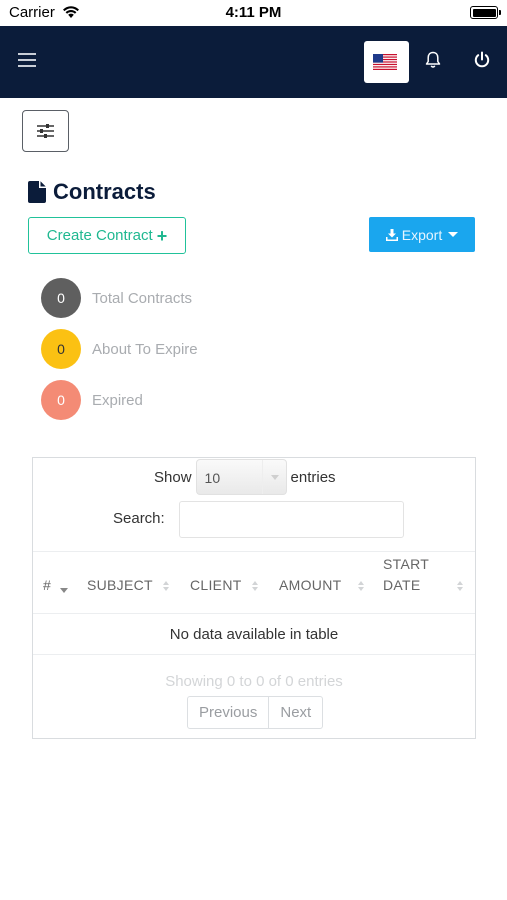 This screenshot has width=507, height=900. I want to click on column-header-start-date: START DATE, so click(425, 583).